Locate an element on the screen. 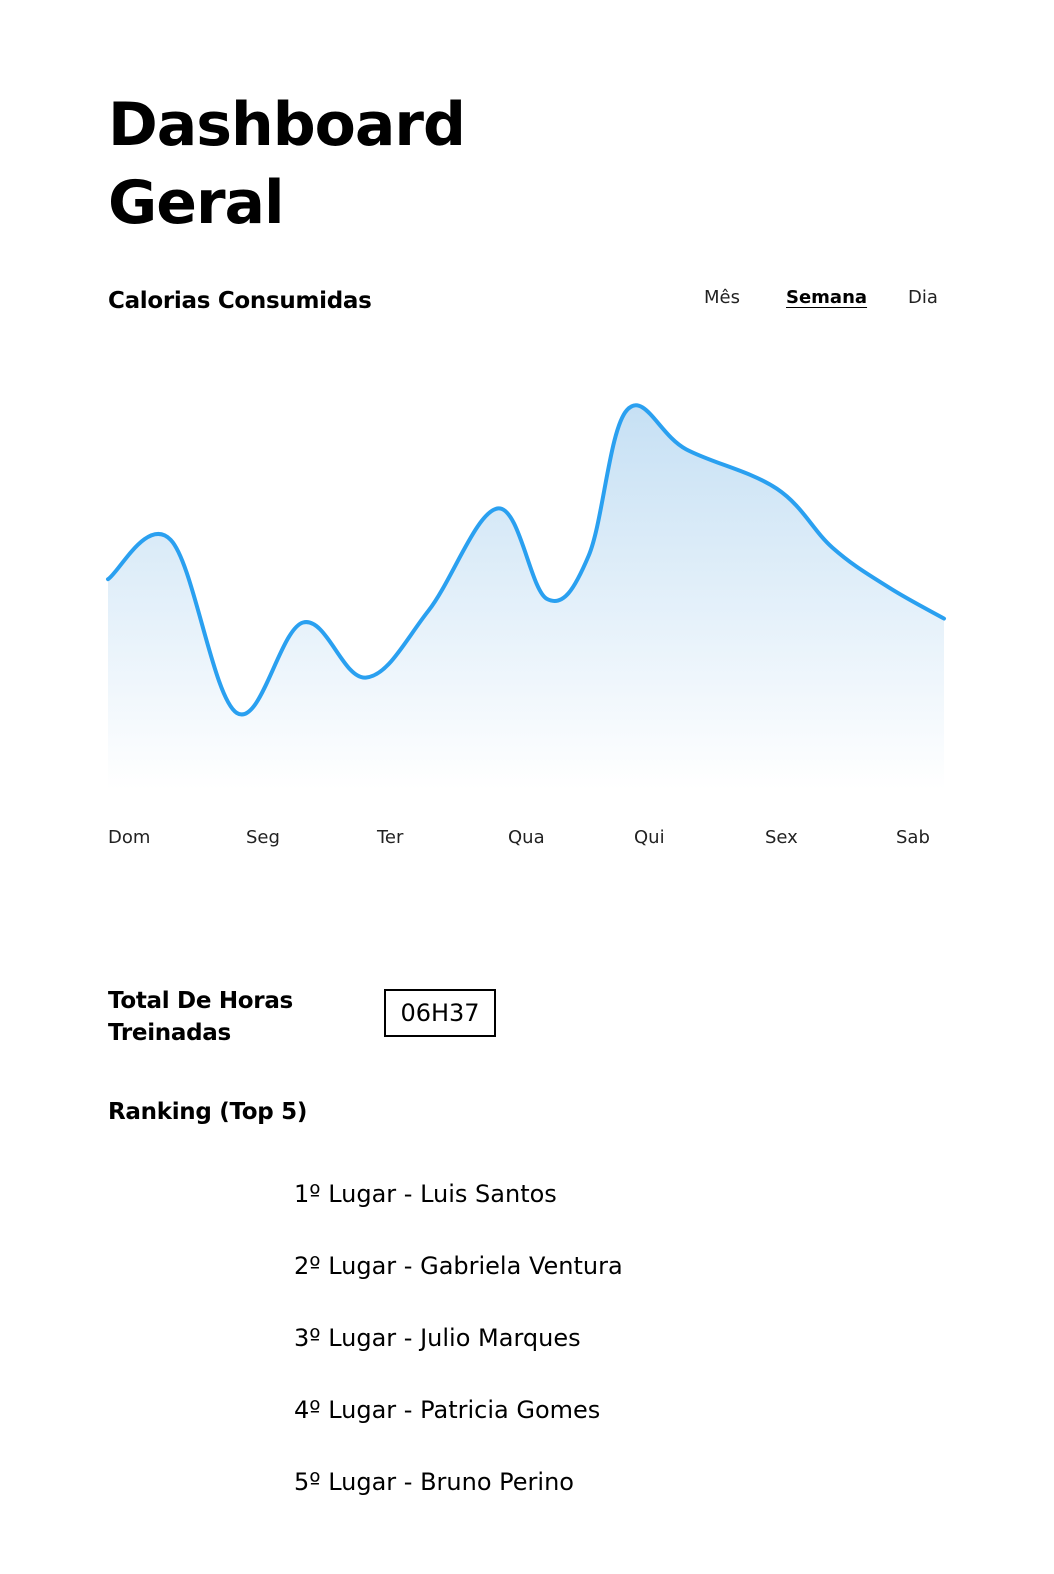 The image size is (1054, 1574). ranking-heading: Ranking (Top 5) is located at coordinates (208, 1112).